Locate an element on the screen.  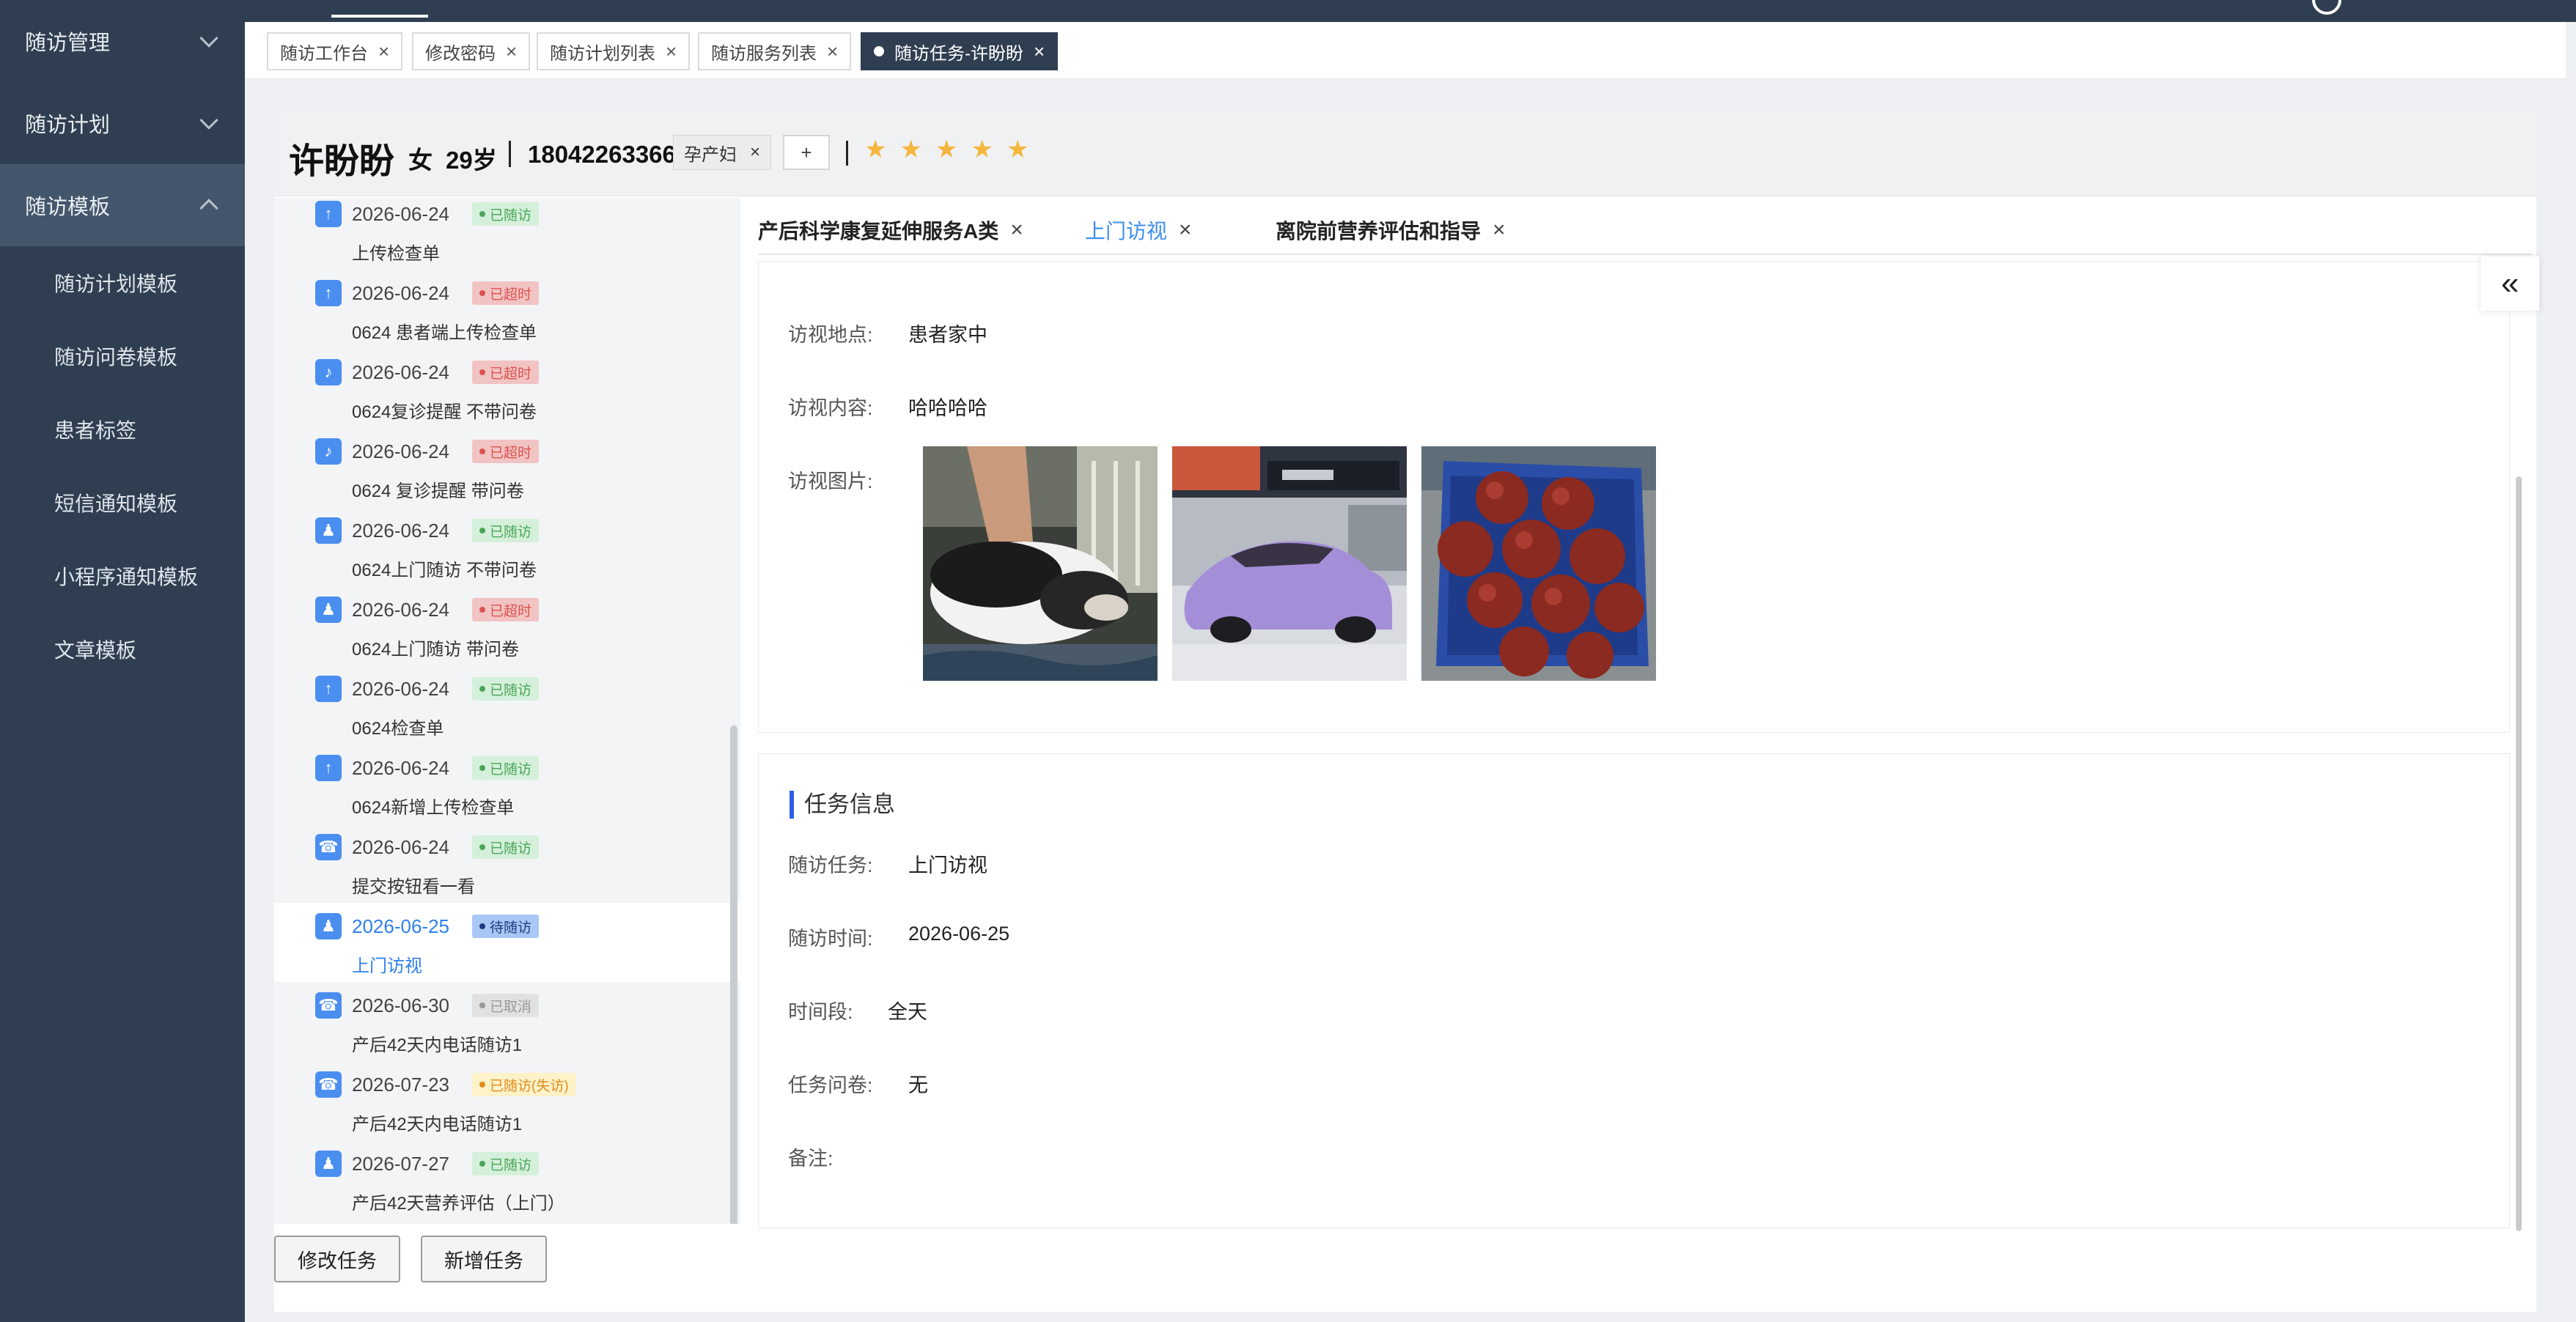
content-value: 哈哈哈哈 is located at coordinates (947, 408).